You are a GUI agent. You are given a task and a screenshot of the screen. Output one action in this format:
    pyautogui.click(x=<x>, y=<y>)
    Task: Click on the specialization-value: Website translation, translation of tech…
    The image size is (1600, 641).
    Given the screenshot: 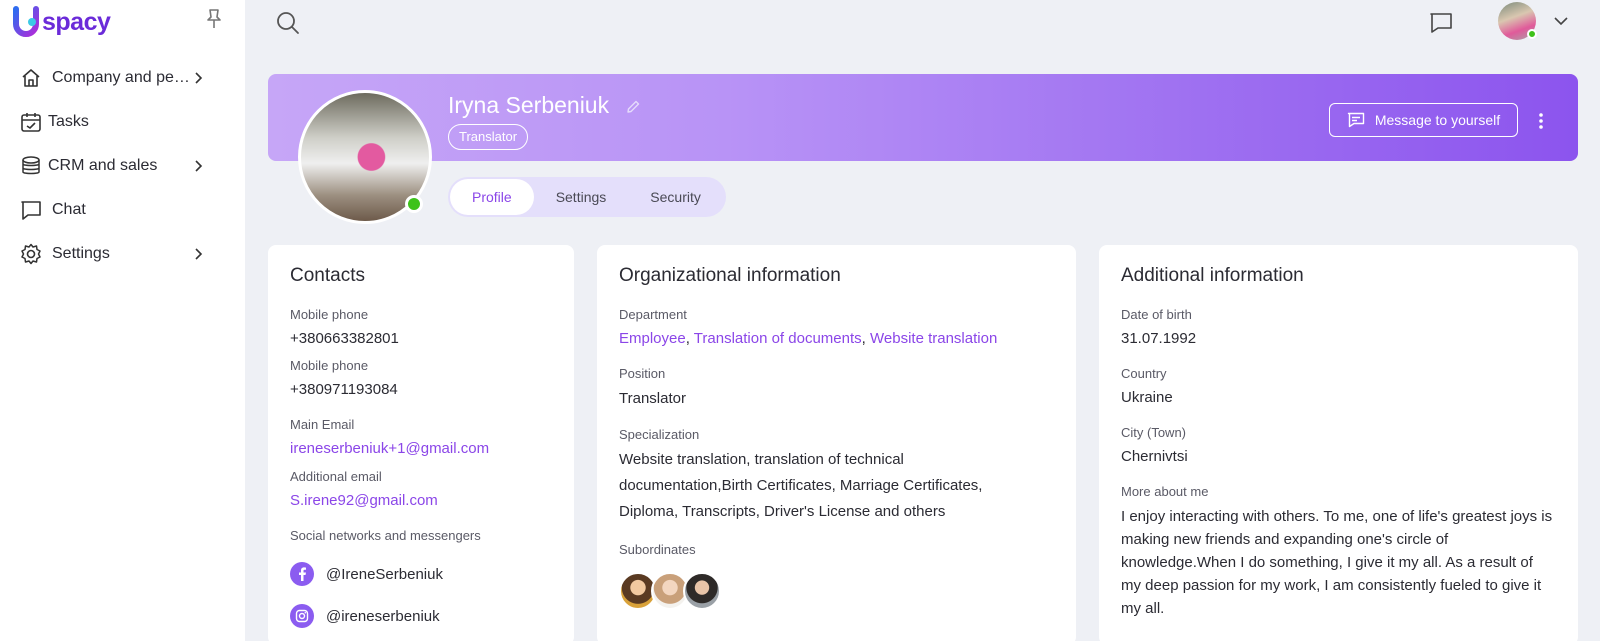 What is the action you would take?
    pyautogui.click(x=801, y=485)
    